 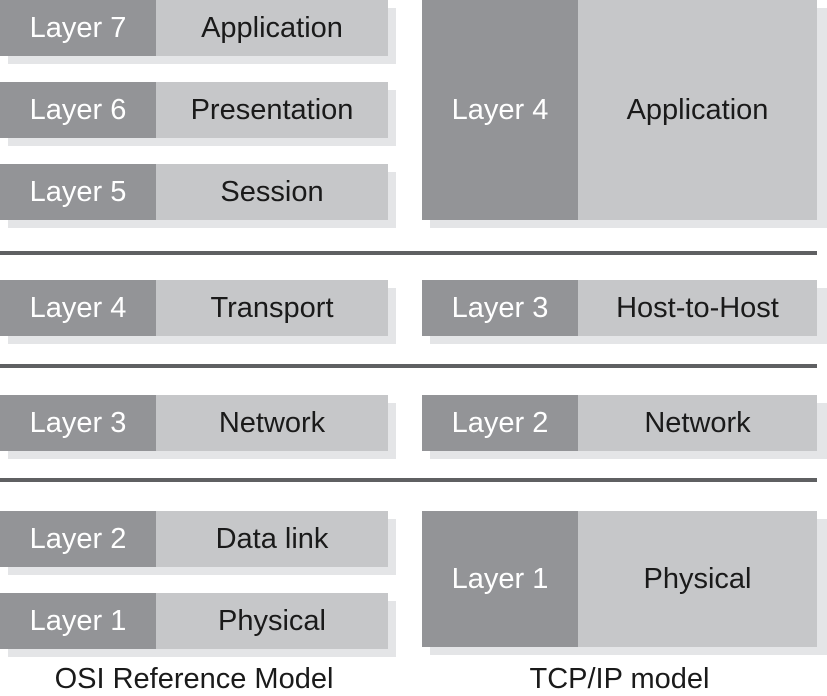 What do you see at coordinates (78, 192) in the screenshot?
I see `layer-number: Layer 5` at bounding box center [78, 192].